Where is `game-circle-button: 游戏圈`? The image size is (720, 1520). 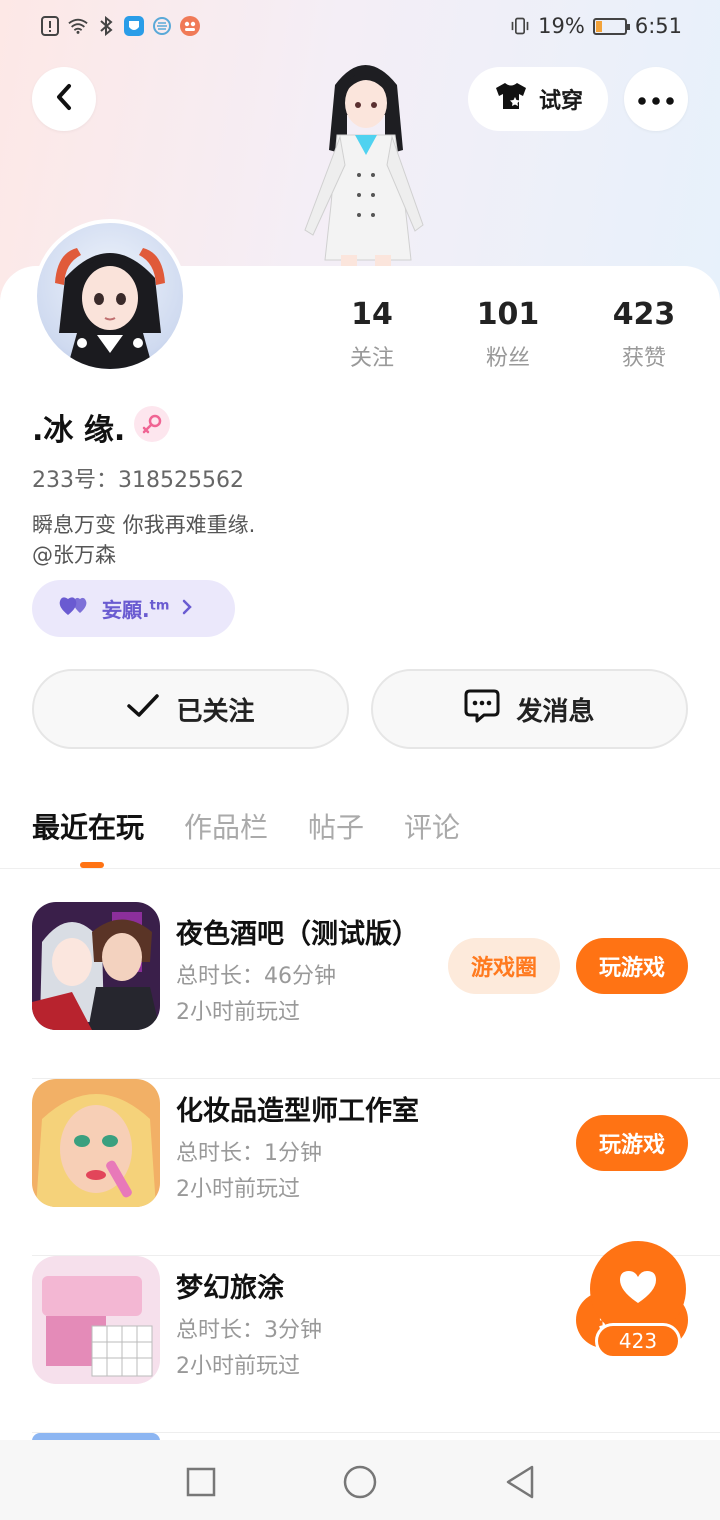
game-circle-button: 游戏圈 is located at coordinates (504, 966).